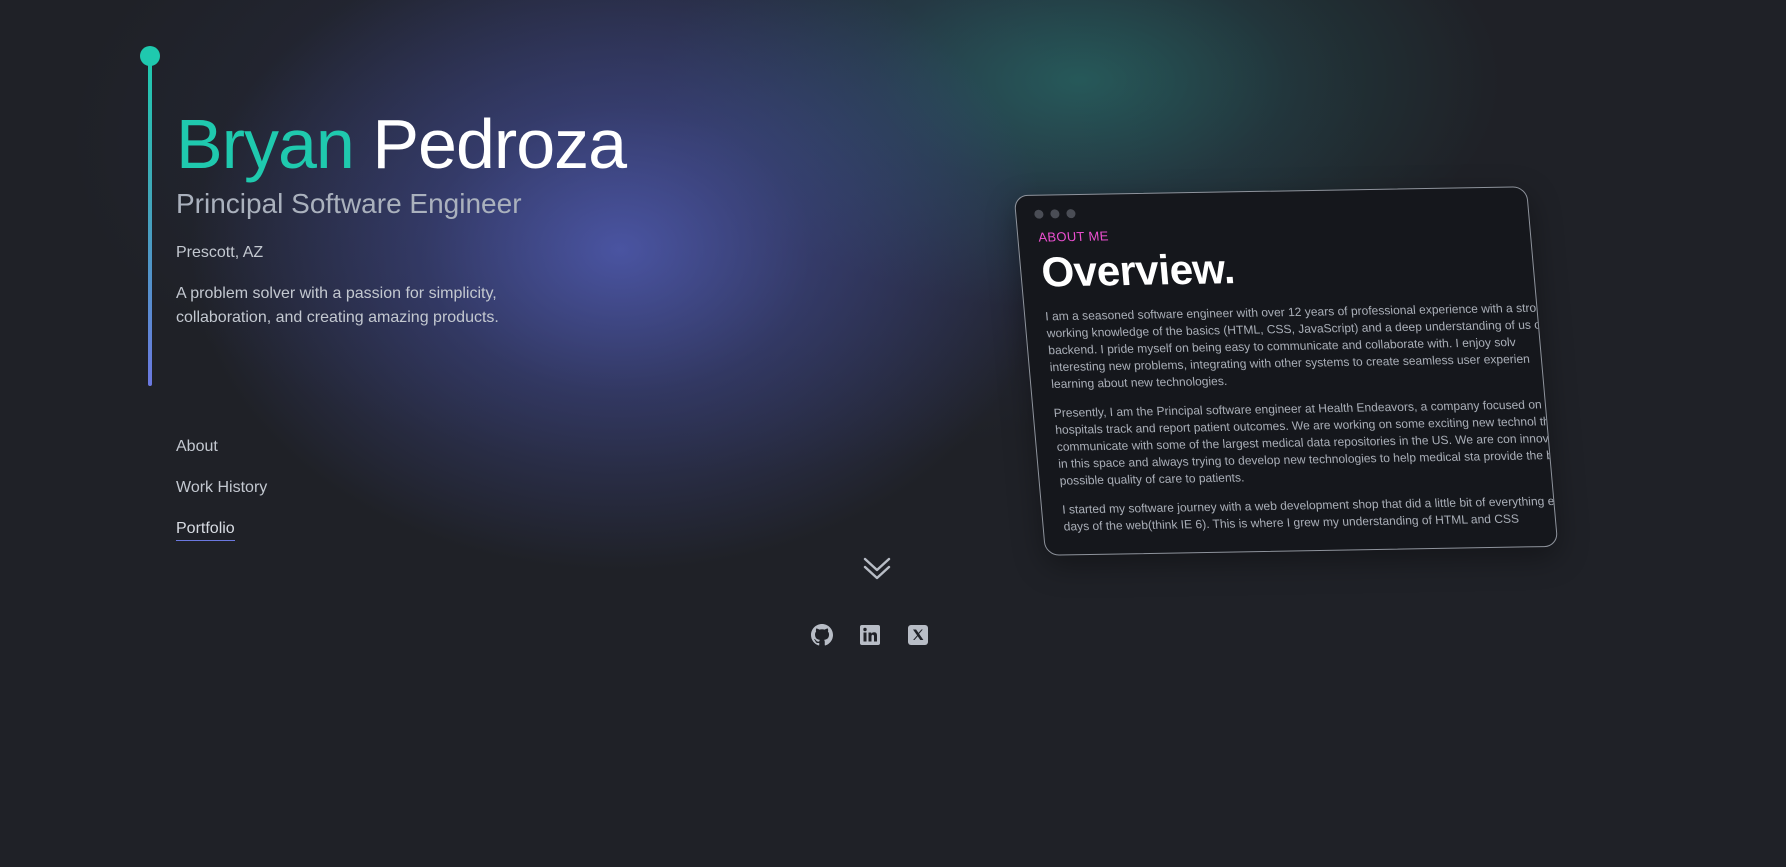 The image size is (1786, 867). What do you see at coordinates (197, 446) in the screenshot?
I see `nav-item-about: About` at bounding box center [197, 446].